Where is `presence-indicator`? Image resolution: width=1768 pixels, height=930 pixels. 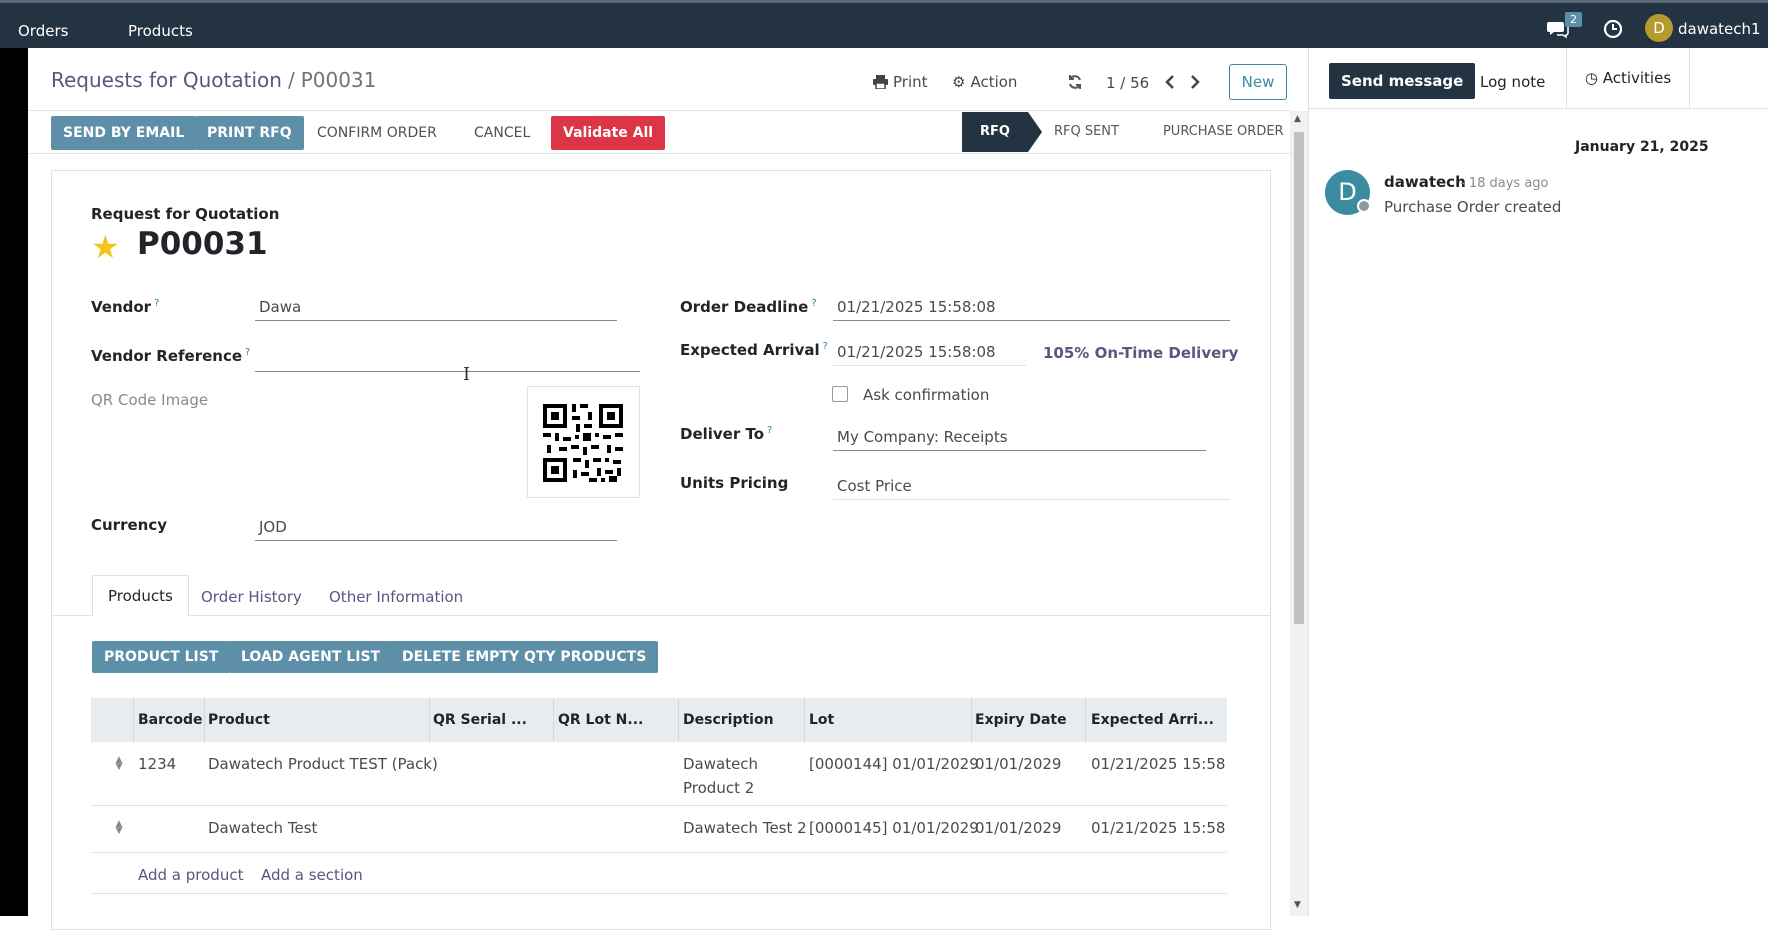 presence-indicator is located at coordinates (1364, 206).